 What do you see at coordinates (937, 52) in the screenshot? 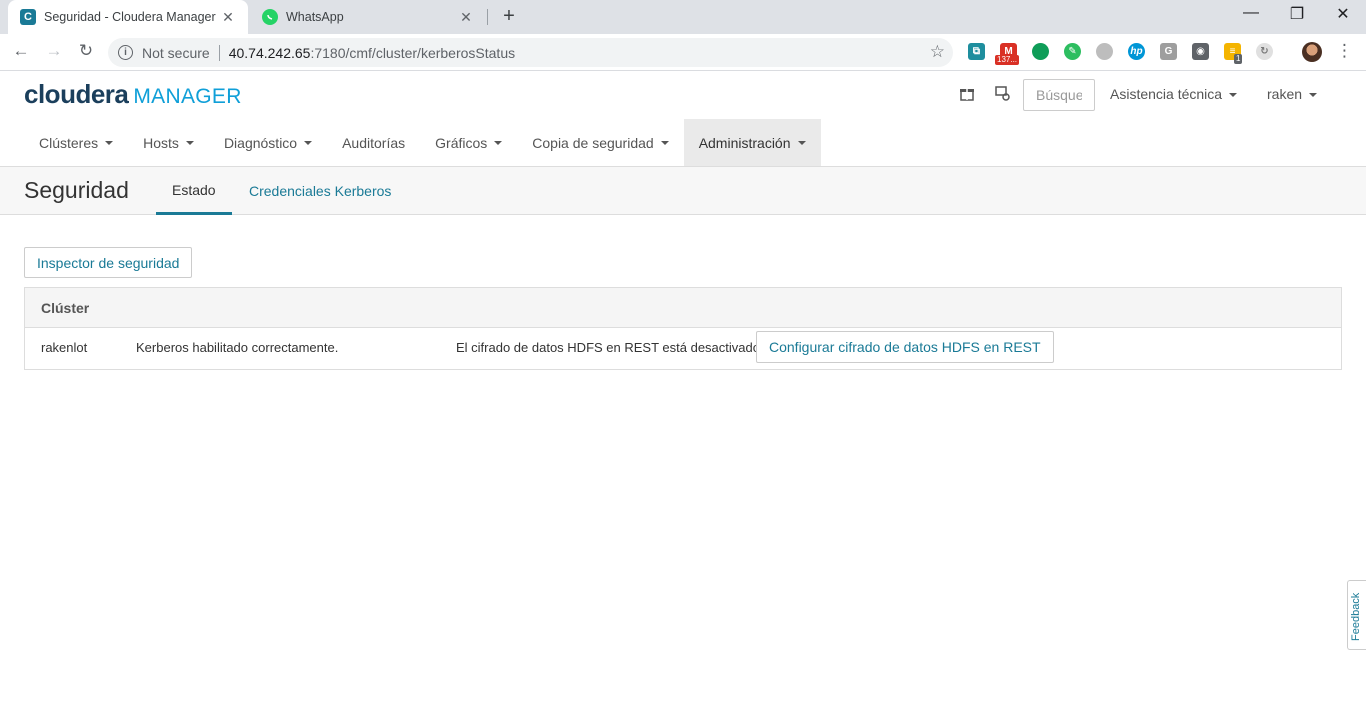
I see `bookmark-star-icon: ☆` at bounding box center [937, 52].